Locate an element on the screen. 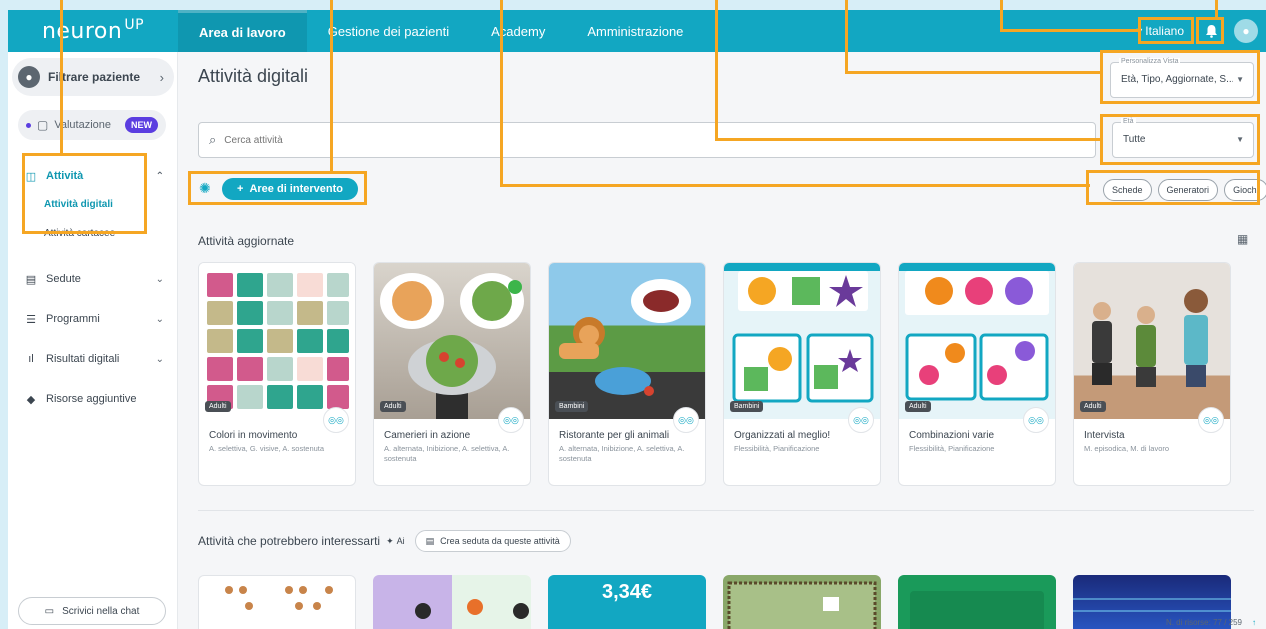 This screenshot has width=1266, height=629. sidebar-item-risorse: ◆ Risorse aggiuntive is located at coordinates (93, 399).